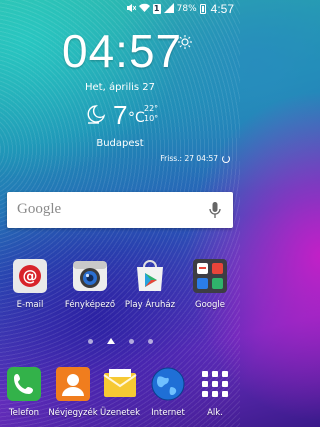 Image resolution: width=320 pixels, height=427 pixels. I want to click on google-folder-icon, so click(210, 276).